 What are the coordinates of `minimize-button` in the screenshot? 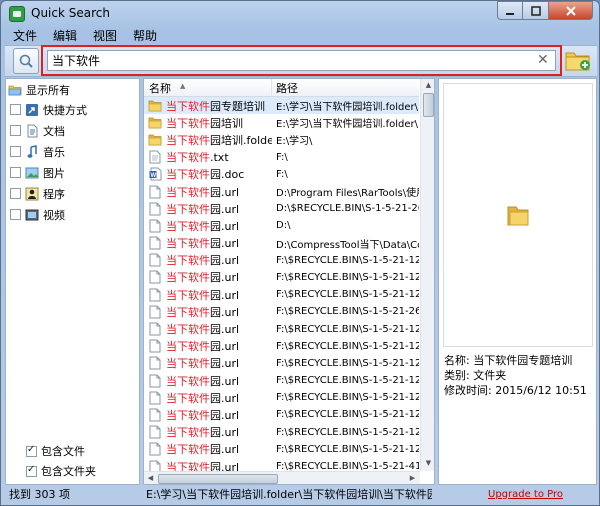 It's located at (510, 10).